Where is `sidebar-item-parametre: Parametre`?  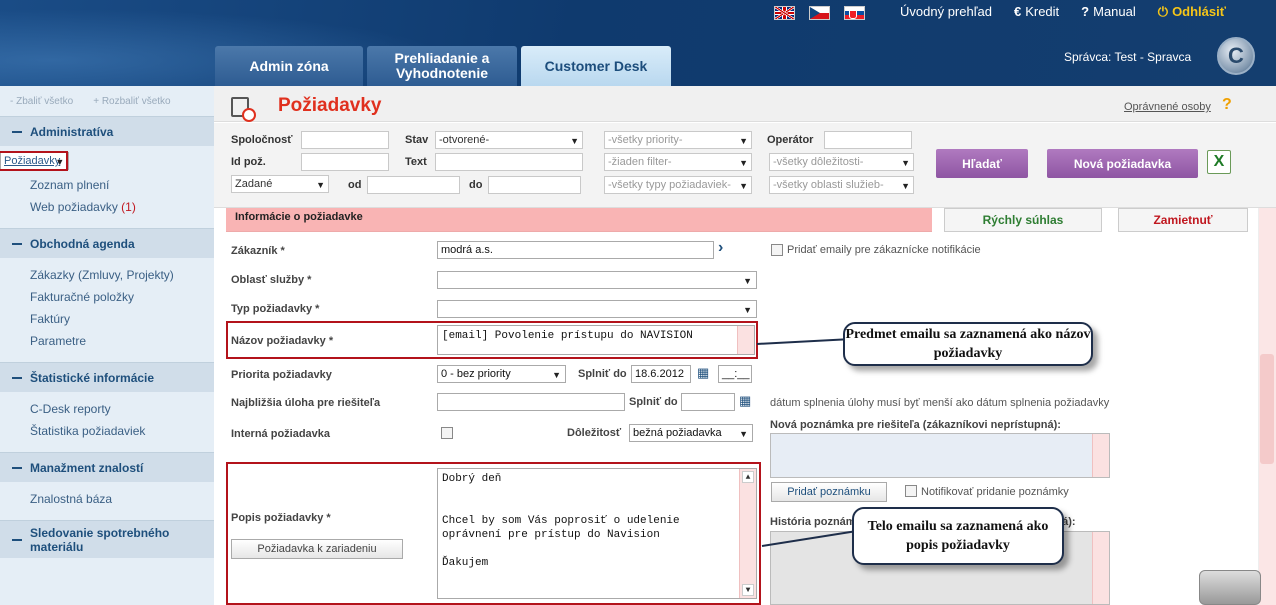
sidebar-item-parametre: Parametre is located at coordinates (107, 341).